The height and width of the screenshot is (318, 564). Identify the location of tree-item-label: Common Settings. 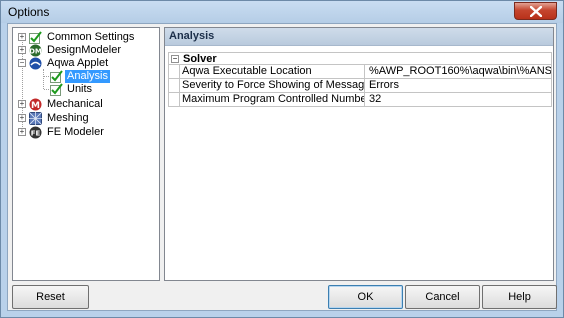
(91, 37).